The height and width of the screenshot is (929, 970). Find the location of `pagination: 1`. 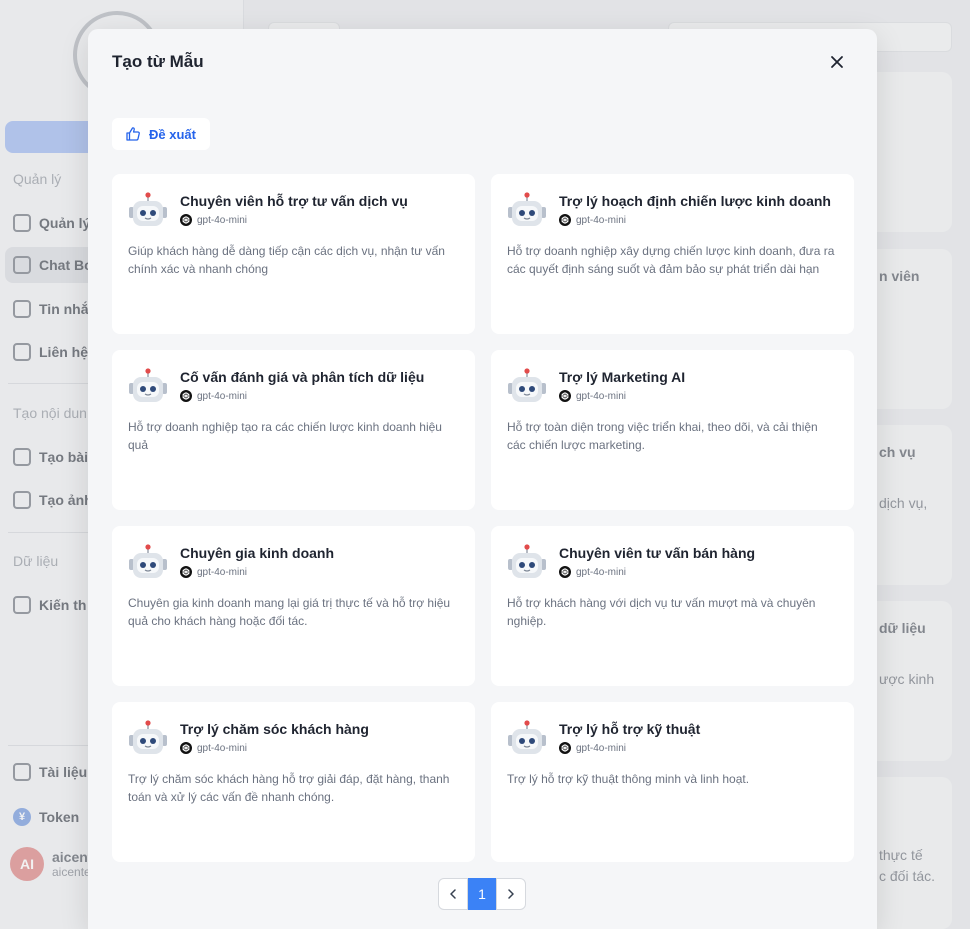

pagination: 1 is located at coordinates (482, 894).